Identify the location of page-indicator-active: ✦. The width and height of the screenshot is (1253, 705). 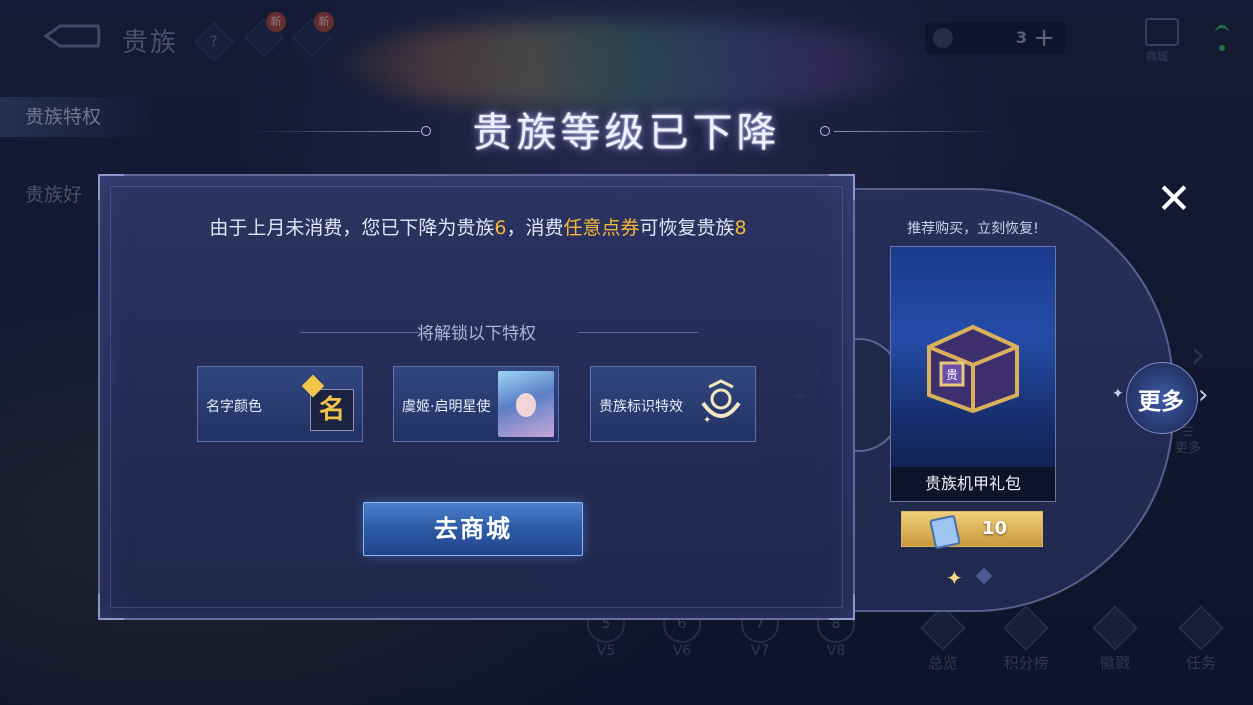
(954, 578).